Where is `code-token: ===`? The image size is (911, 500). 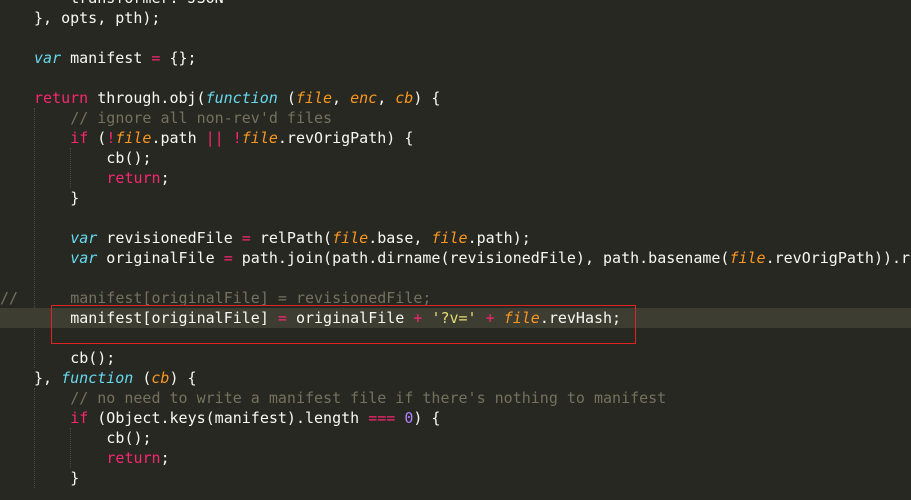
code-token: === is located at coordinates (382, 418).